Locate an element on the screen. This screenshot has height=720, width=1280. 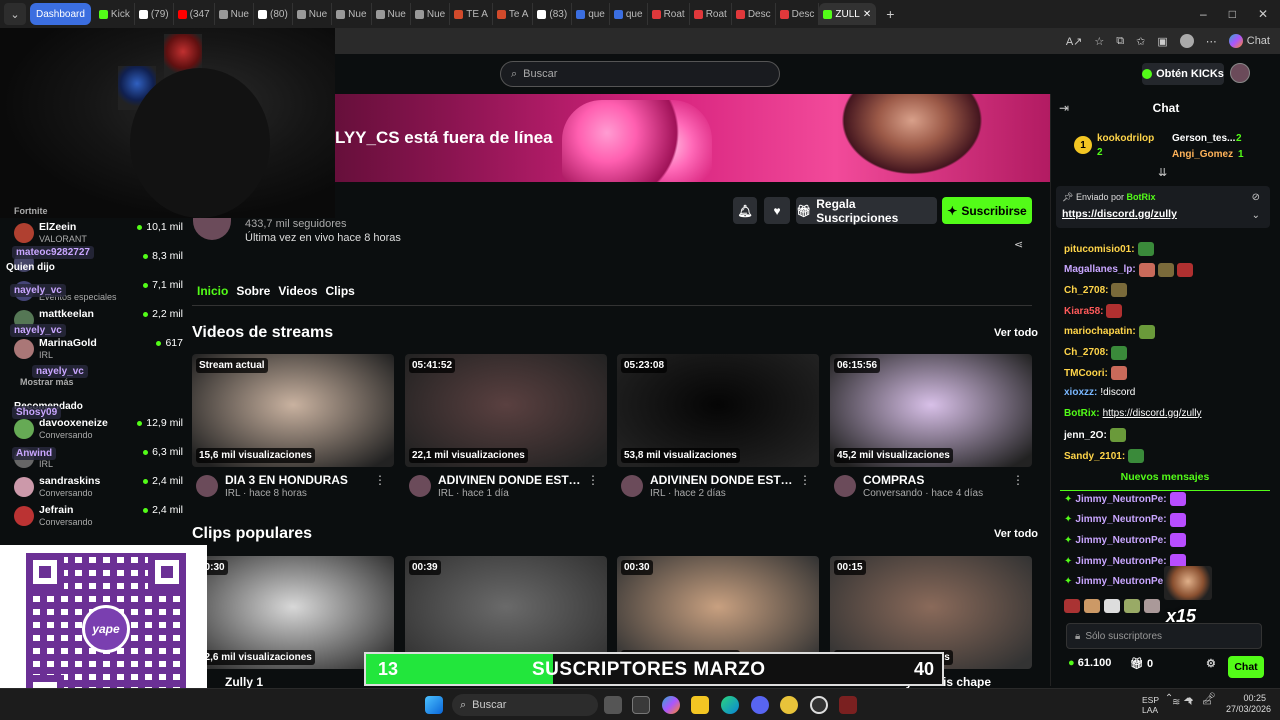
task-view-icon is located at coordinates (613, 705).